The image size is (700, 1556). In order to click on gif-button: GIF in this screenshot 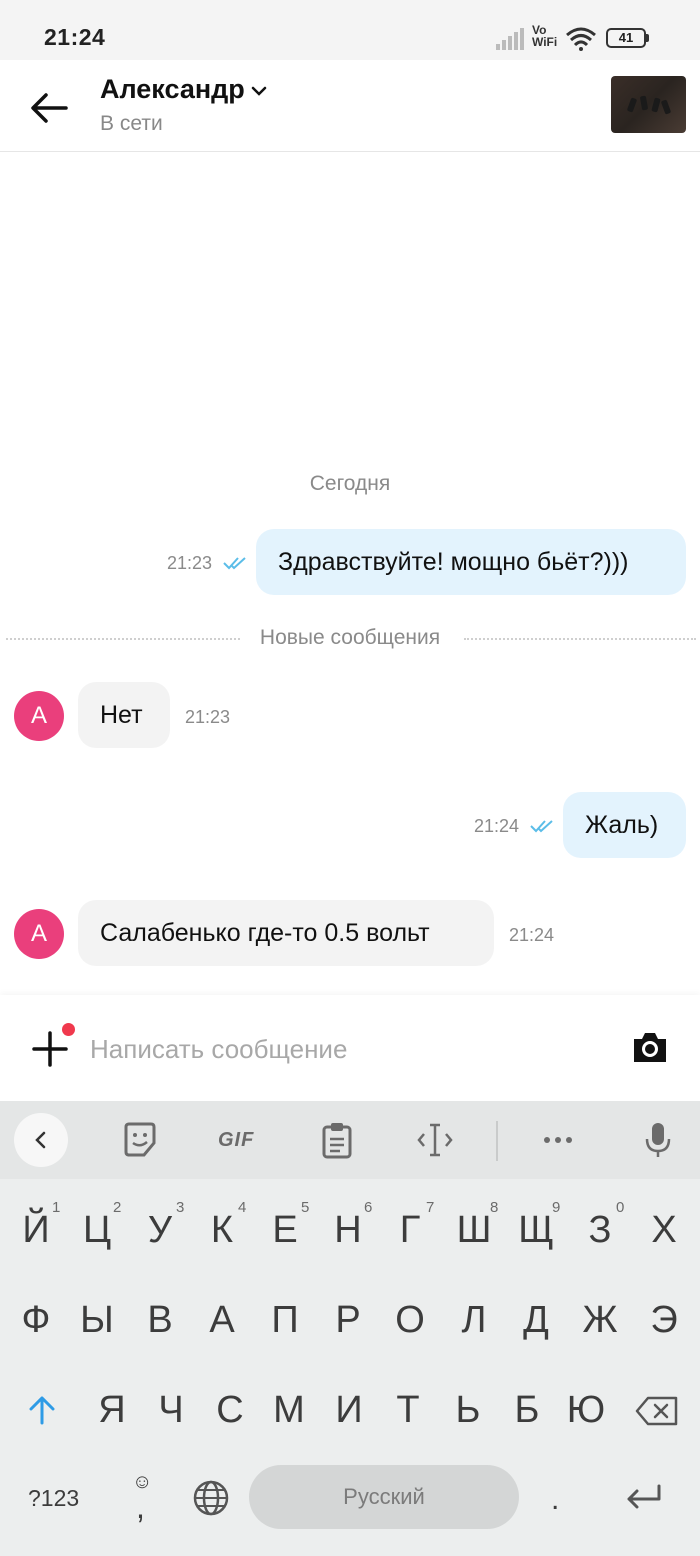, I will do `click(236, 1140)`.